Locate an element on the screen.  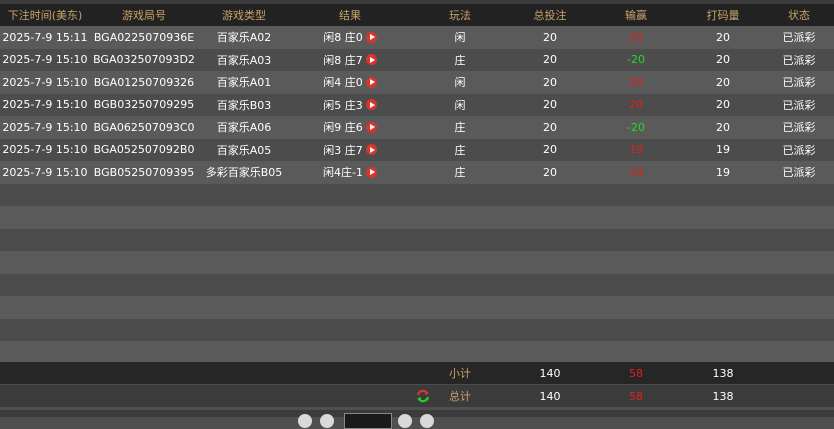
col-header-code: 打码量 is located at coordinates (723, 15).